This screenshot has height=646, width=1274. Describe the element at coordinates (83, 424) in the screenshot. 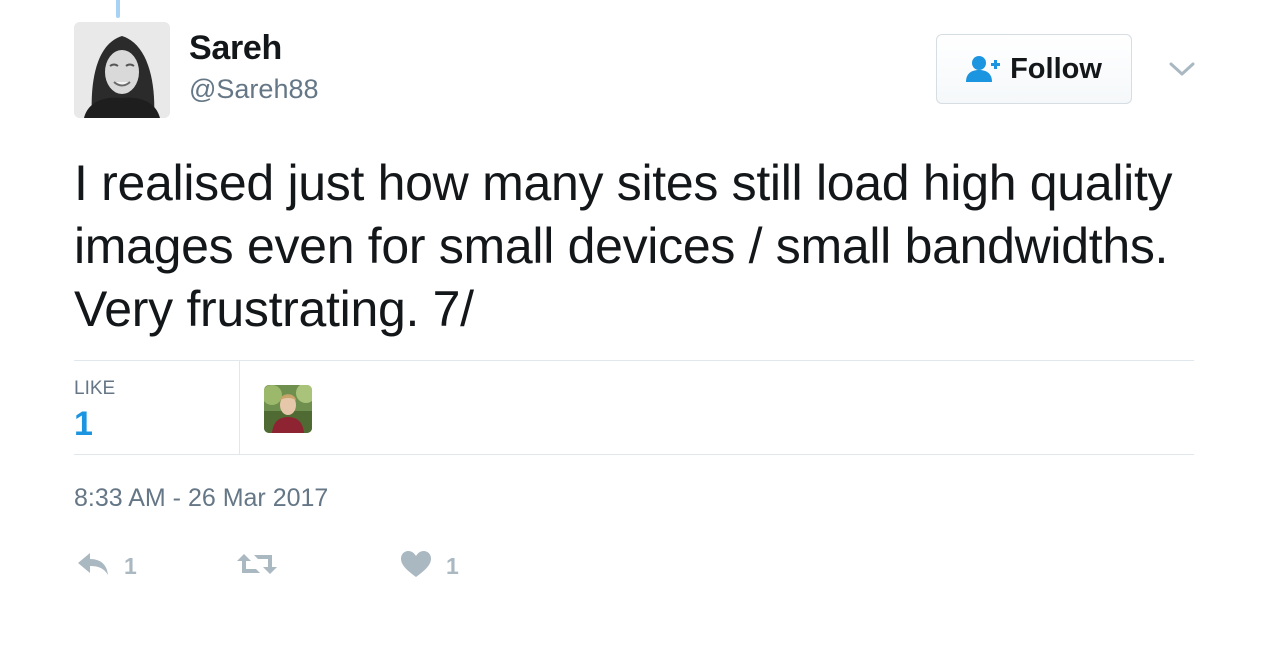

I see `likes-count: 1` at that location.